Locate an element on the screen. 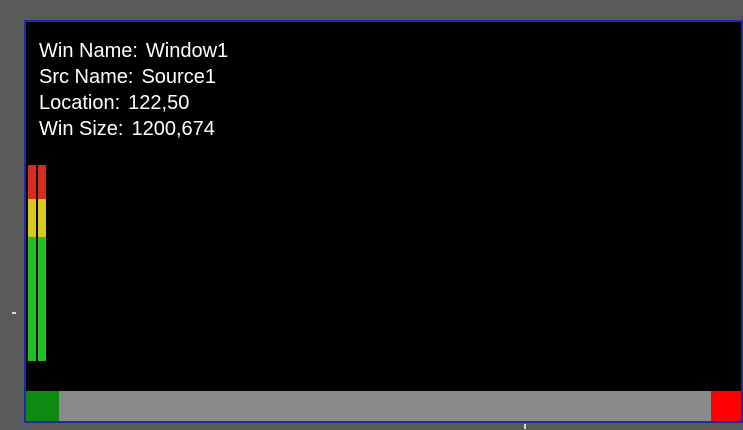 This screenshot has height=430, width=743. status-indicator-green is located at coordinates (42, 406).